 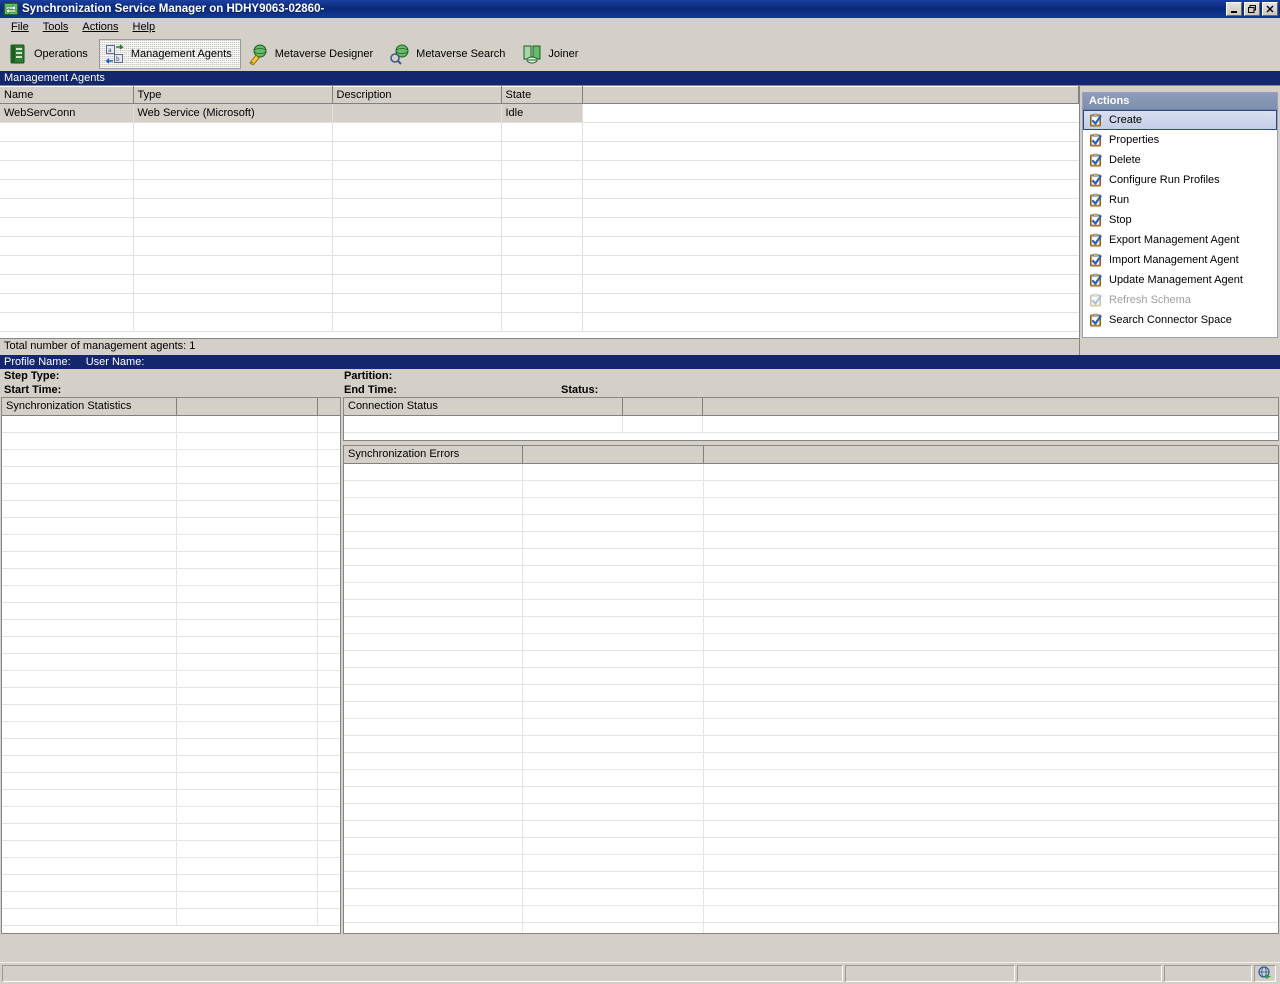 I want to click on action-item-update-management-agent: Update Management Agent, so click(x=1180, y=280).